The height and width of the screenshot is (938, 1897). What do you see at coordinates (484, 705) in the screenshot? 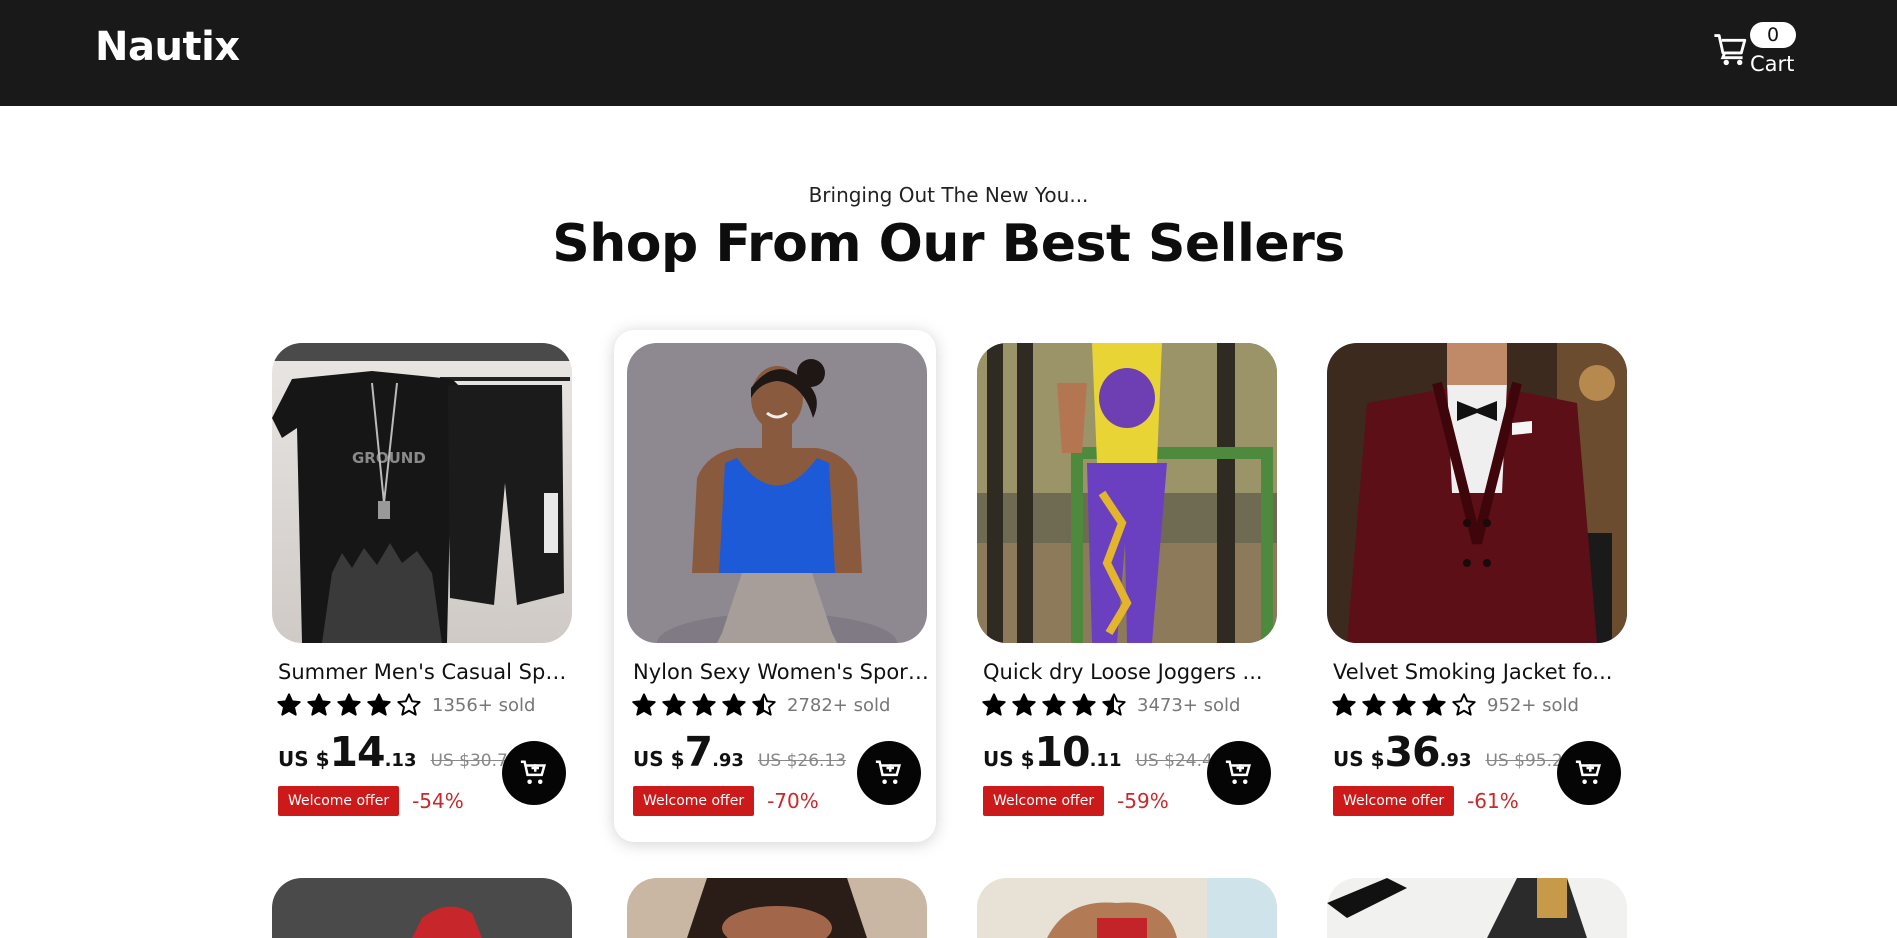
I see `sold-count: 1356+ sold` at bounding box center [484, 705].